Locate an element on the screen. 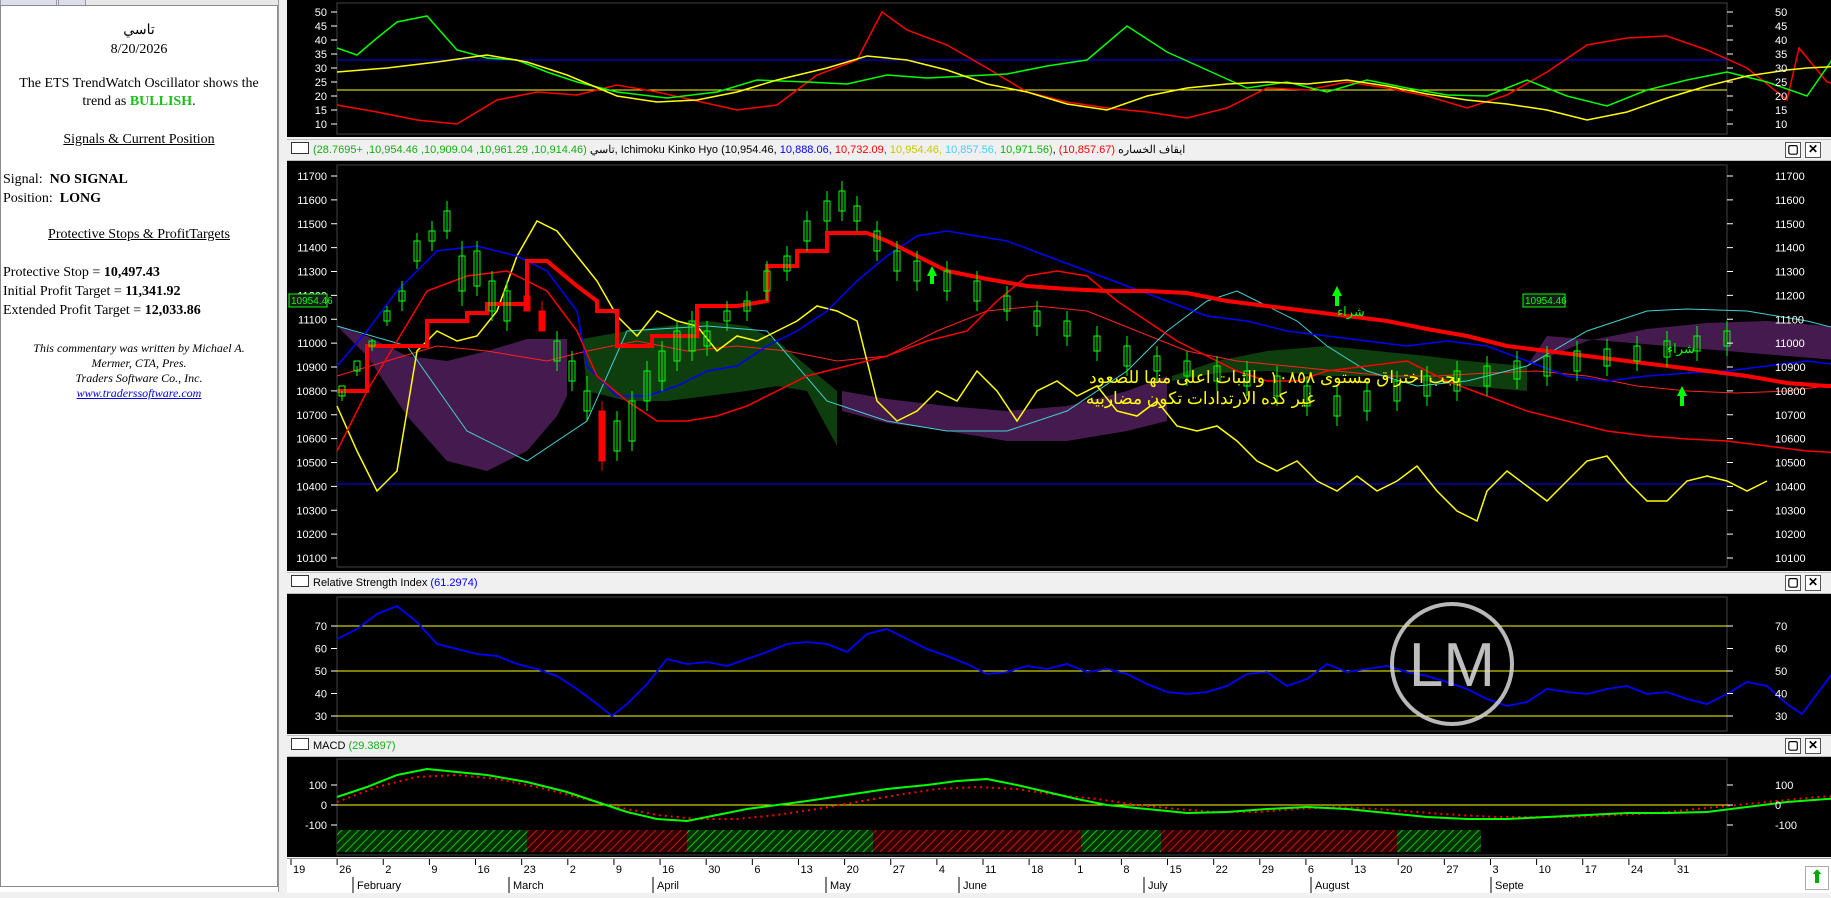 The width and height of the screenshot is (1831, 898). osc-tick-left: 50 is located at coordinates (321, 13).